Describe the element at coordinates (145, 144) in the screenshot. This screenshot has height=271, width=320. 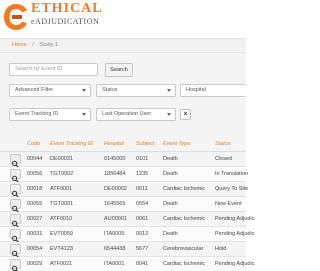
I see `column-header-subject: Subject` at that location.